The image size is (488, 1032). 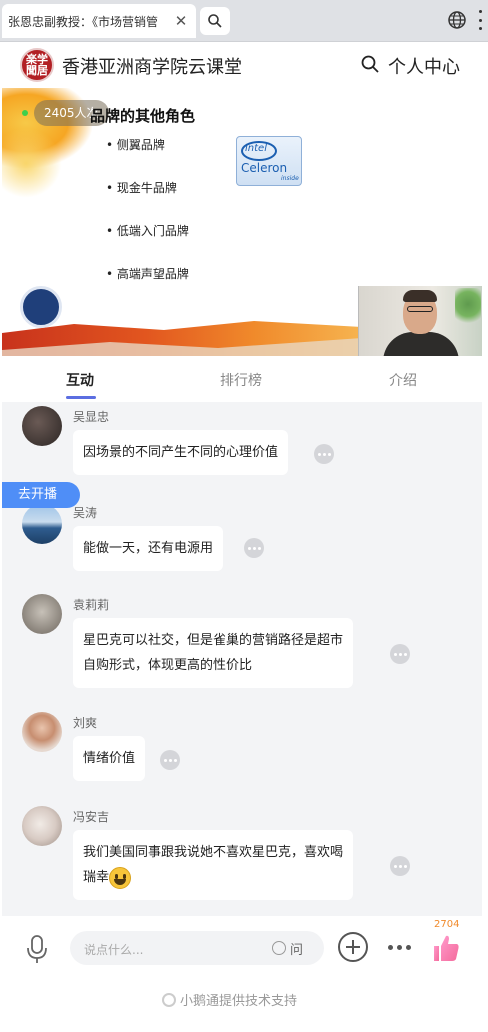 What do you see at coordinates (91, 417) in the screenshot?
I see `chat-username: 吴显忠` at bounding box center [91, 417].